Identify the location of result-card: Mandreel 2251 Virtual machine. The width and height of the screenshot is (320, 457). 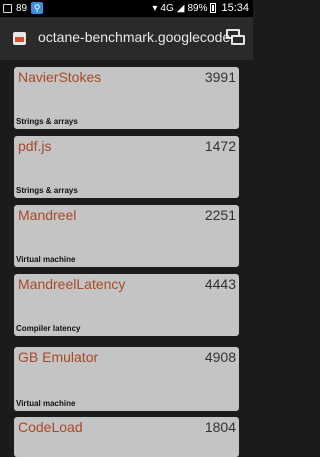
(126, 236).